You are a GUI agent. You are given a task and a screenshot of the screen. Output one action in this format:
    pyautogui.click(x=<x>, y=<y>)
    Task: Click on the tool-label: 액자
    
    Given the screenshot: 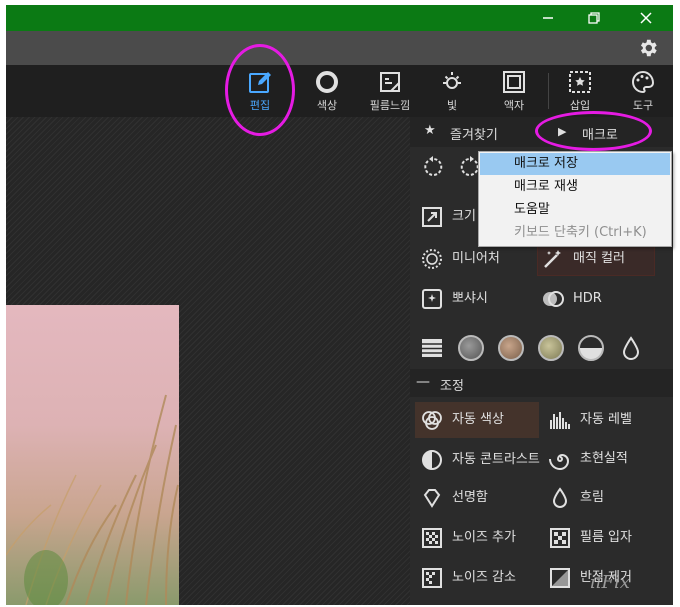 What is the action you would take?
    pyautogui.click(x=514, y=105)
    